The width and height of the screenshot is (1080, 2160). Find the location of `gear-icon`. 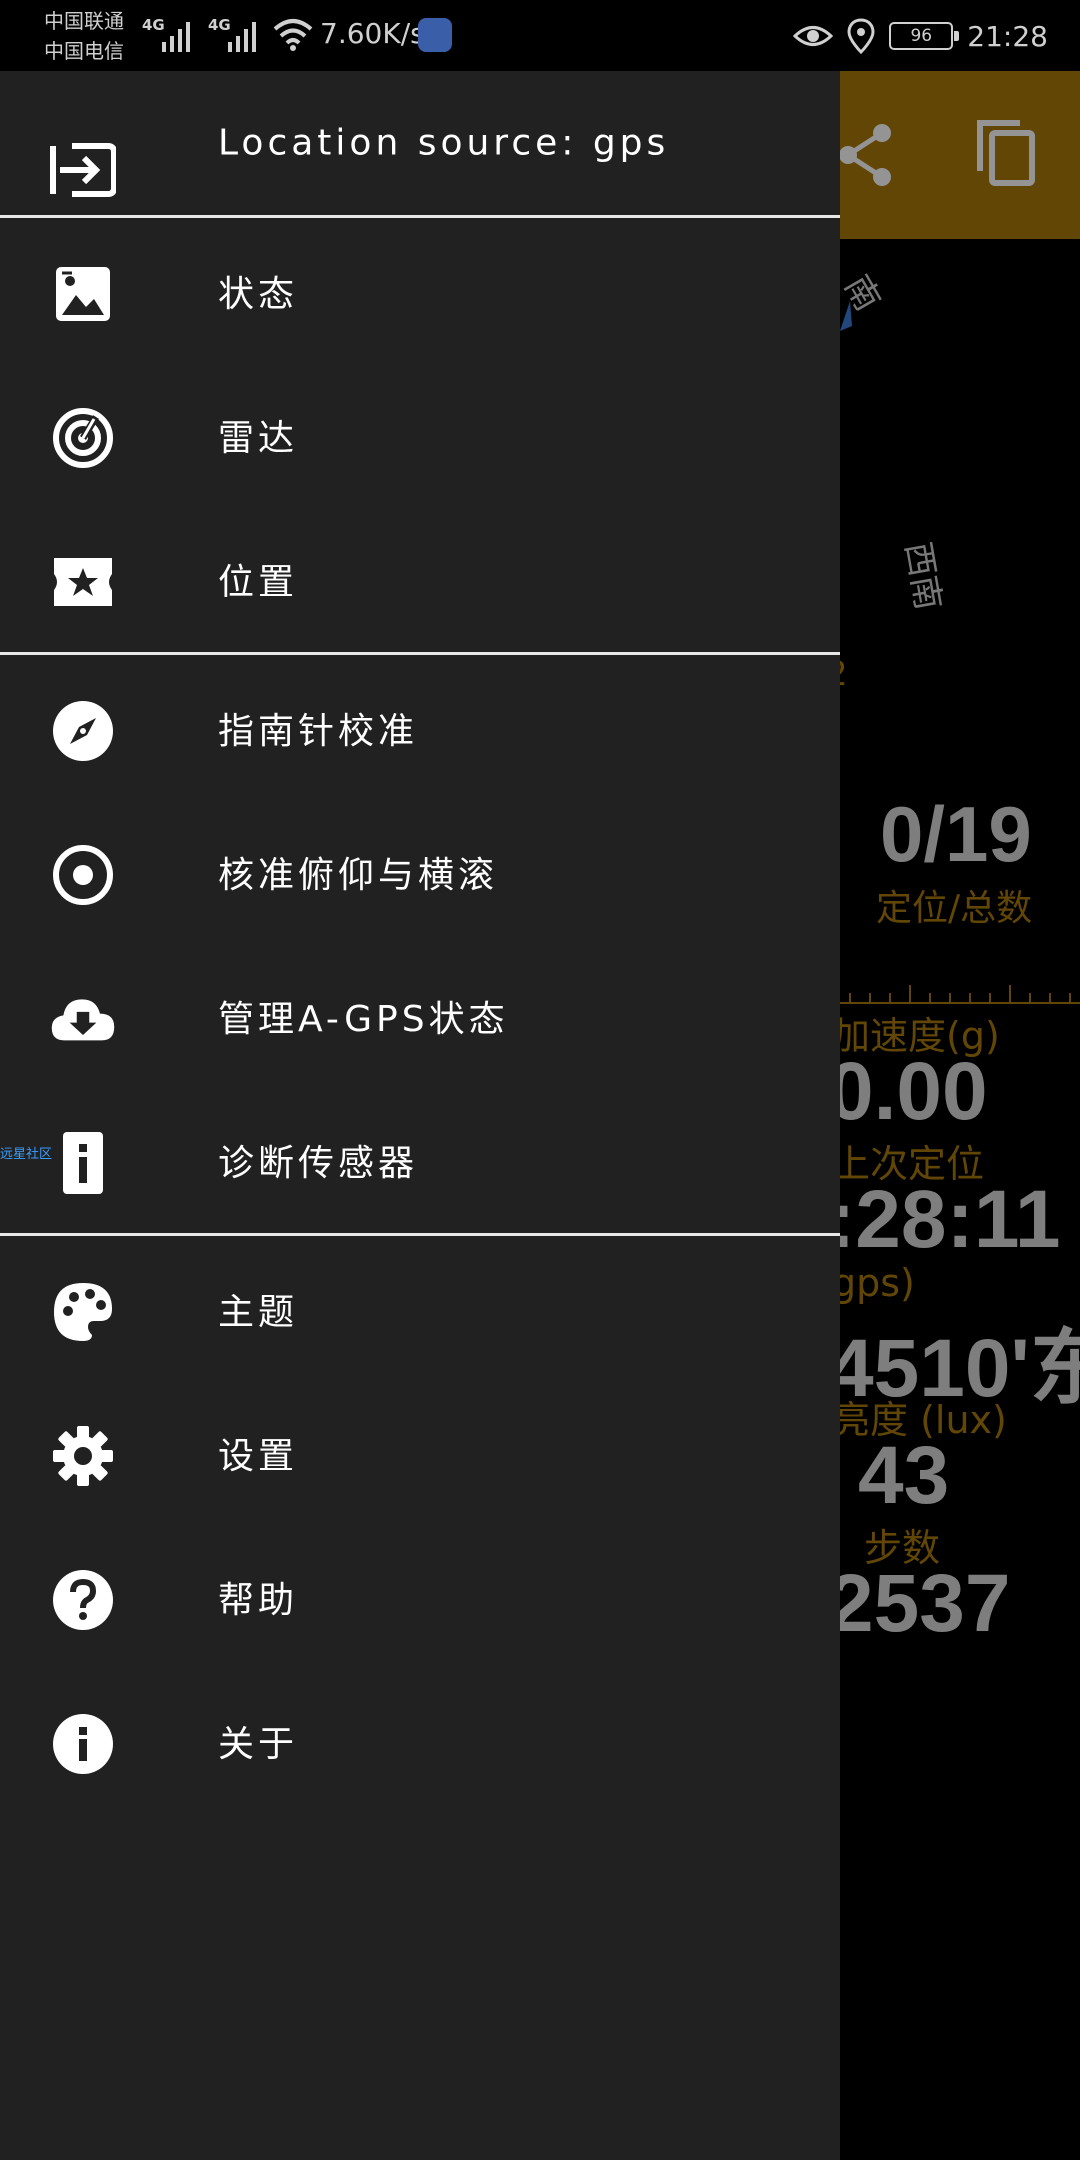

gear-icon is located at coordinates (83, 1456).